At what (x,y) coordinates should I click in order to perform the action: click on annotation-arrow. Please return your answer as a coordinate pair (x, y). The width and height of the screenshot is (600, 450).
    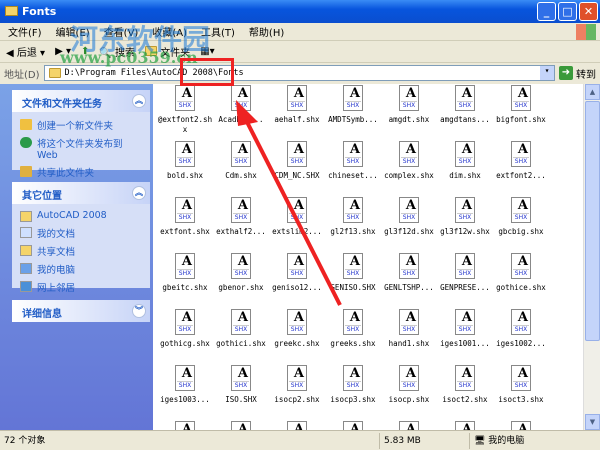
    Looking at the image, I should click on (289, 203).